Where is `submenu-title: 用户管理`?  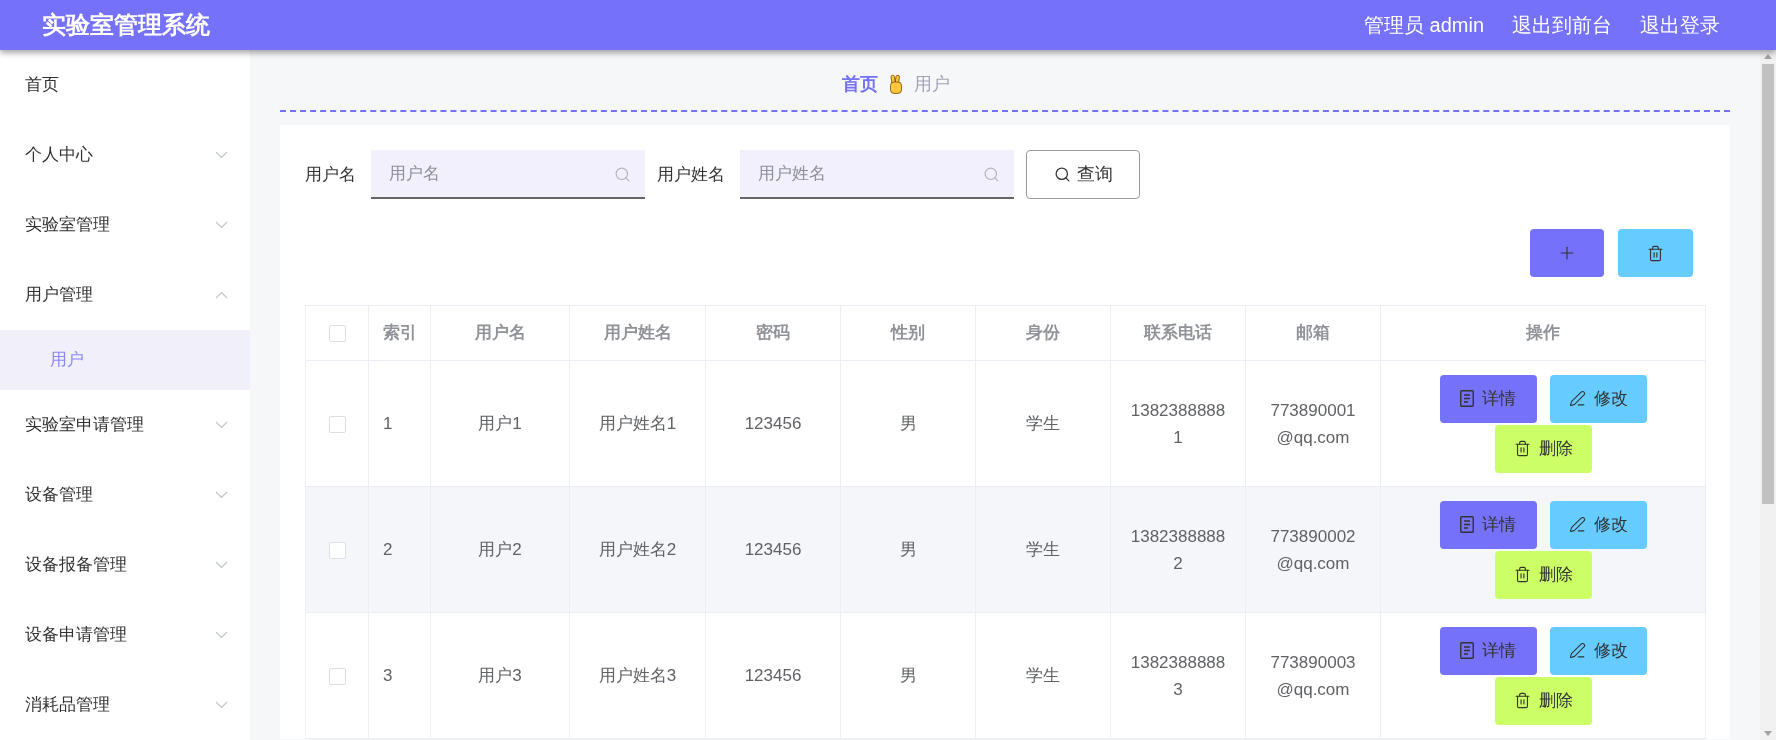
submenu-title: 用户管理 is located at coordinates (125, 295).